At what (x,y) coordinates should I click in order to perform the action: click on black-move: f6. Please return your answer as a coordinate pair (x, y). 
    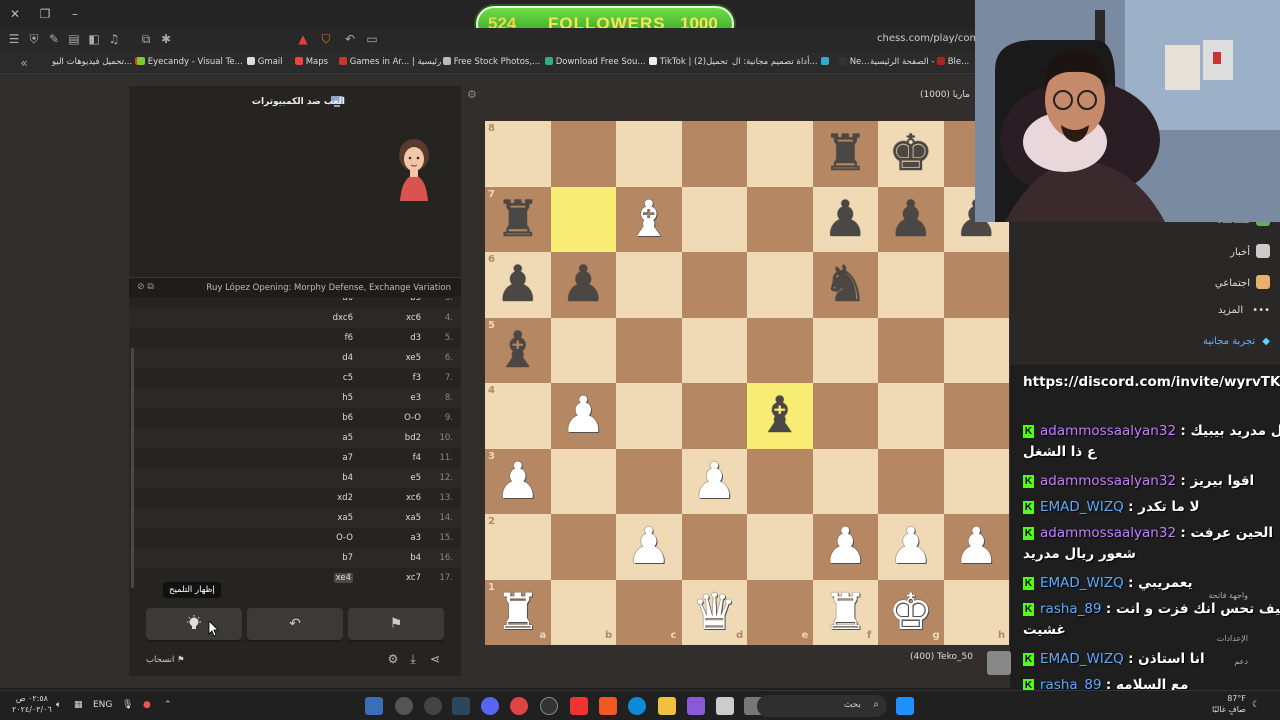
    Looking at the image, I should click on (349, 338).